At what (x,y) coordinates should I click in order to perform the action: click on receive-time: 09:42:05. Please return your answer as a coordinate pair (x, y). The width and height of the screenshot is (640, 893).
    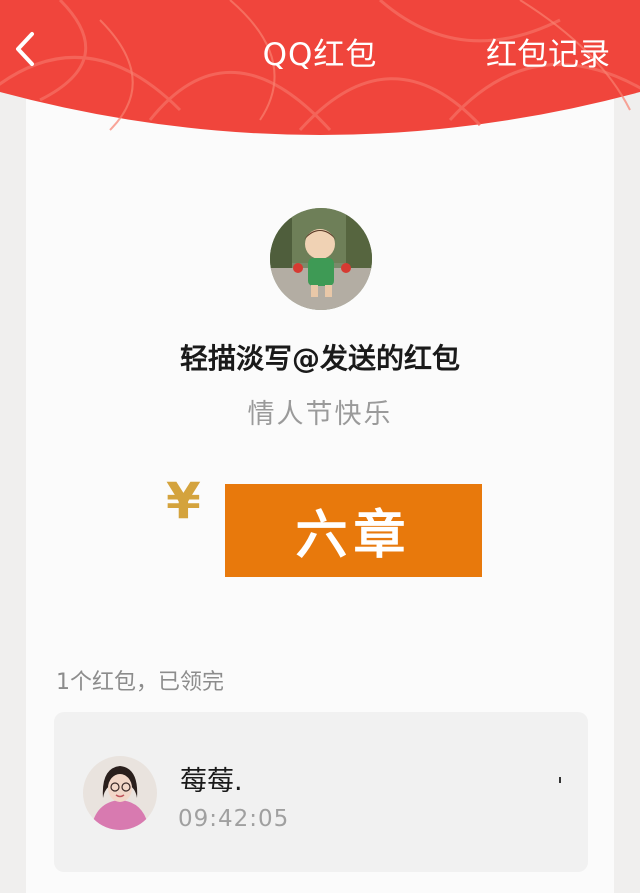
    Looking at the image, I should click on (234, 819).